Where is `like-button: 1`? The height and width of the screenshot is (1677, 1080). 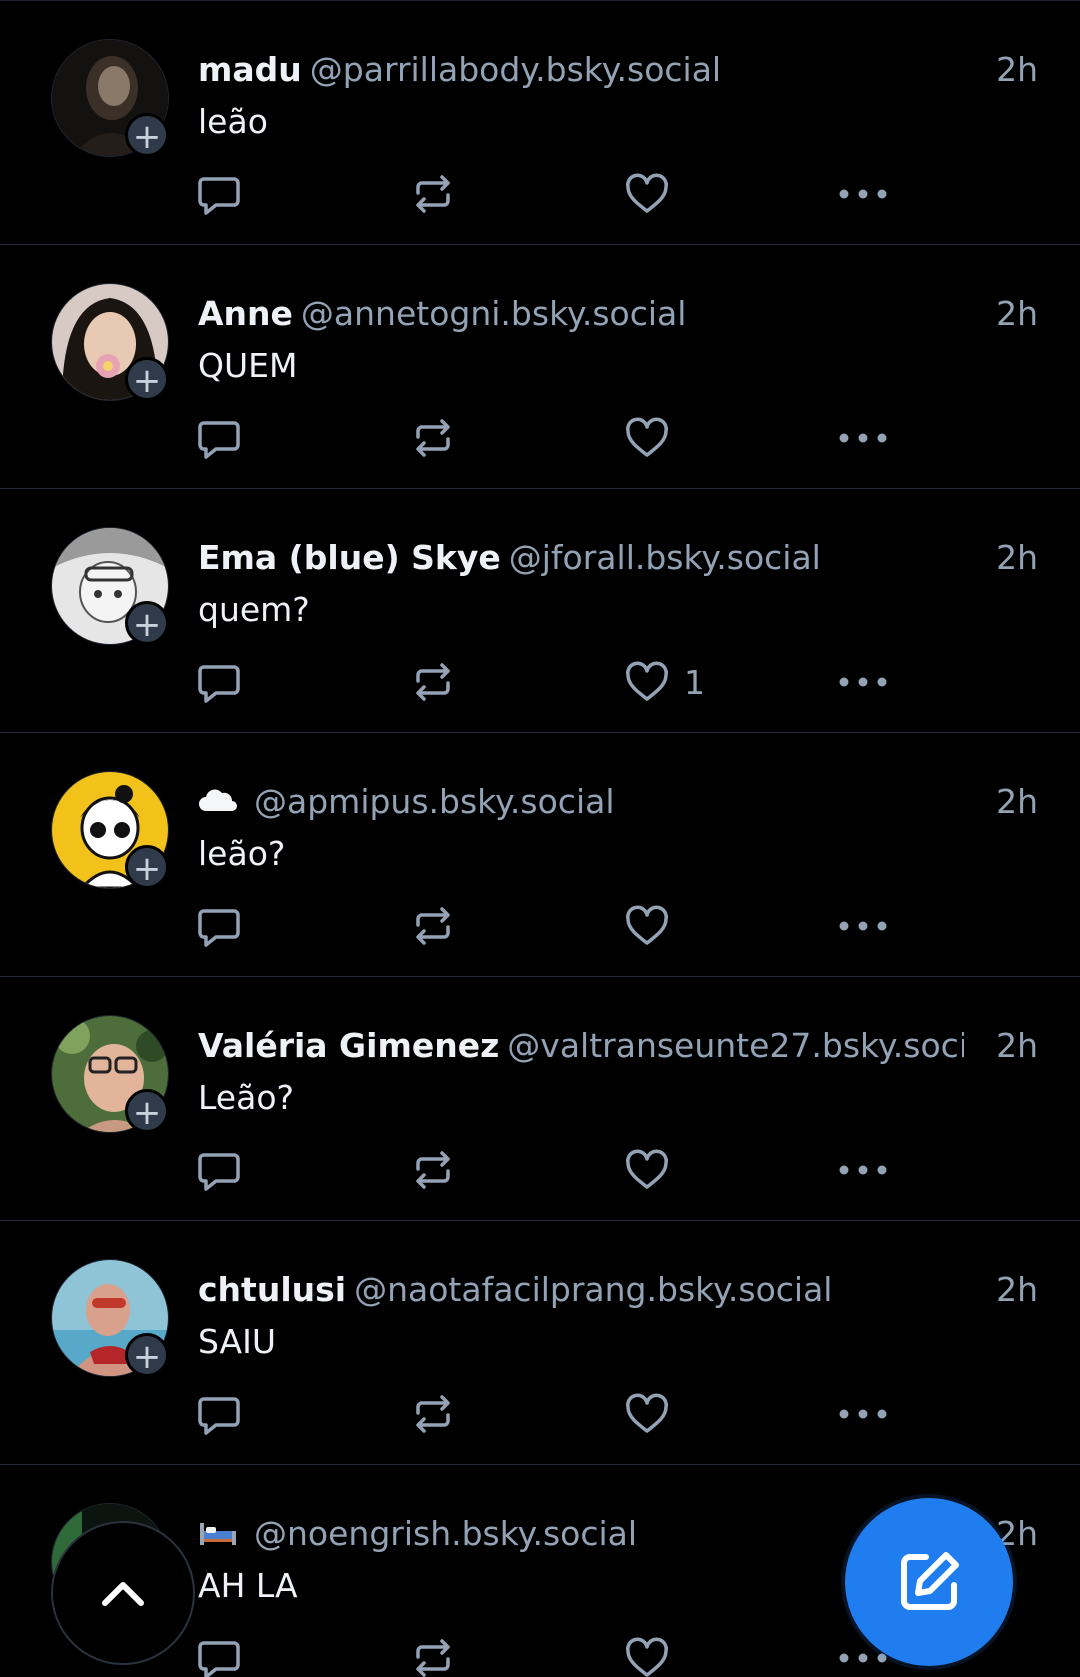 like-button: 1 is located at coordinates (664, 682).